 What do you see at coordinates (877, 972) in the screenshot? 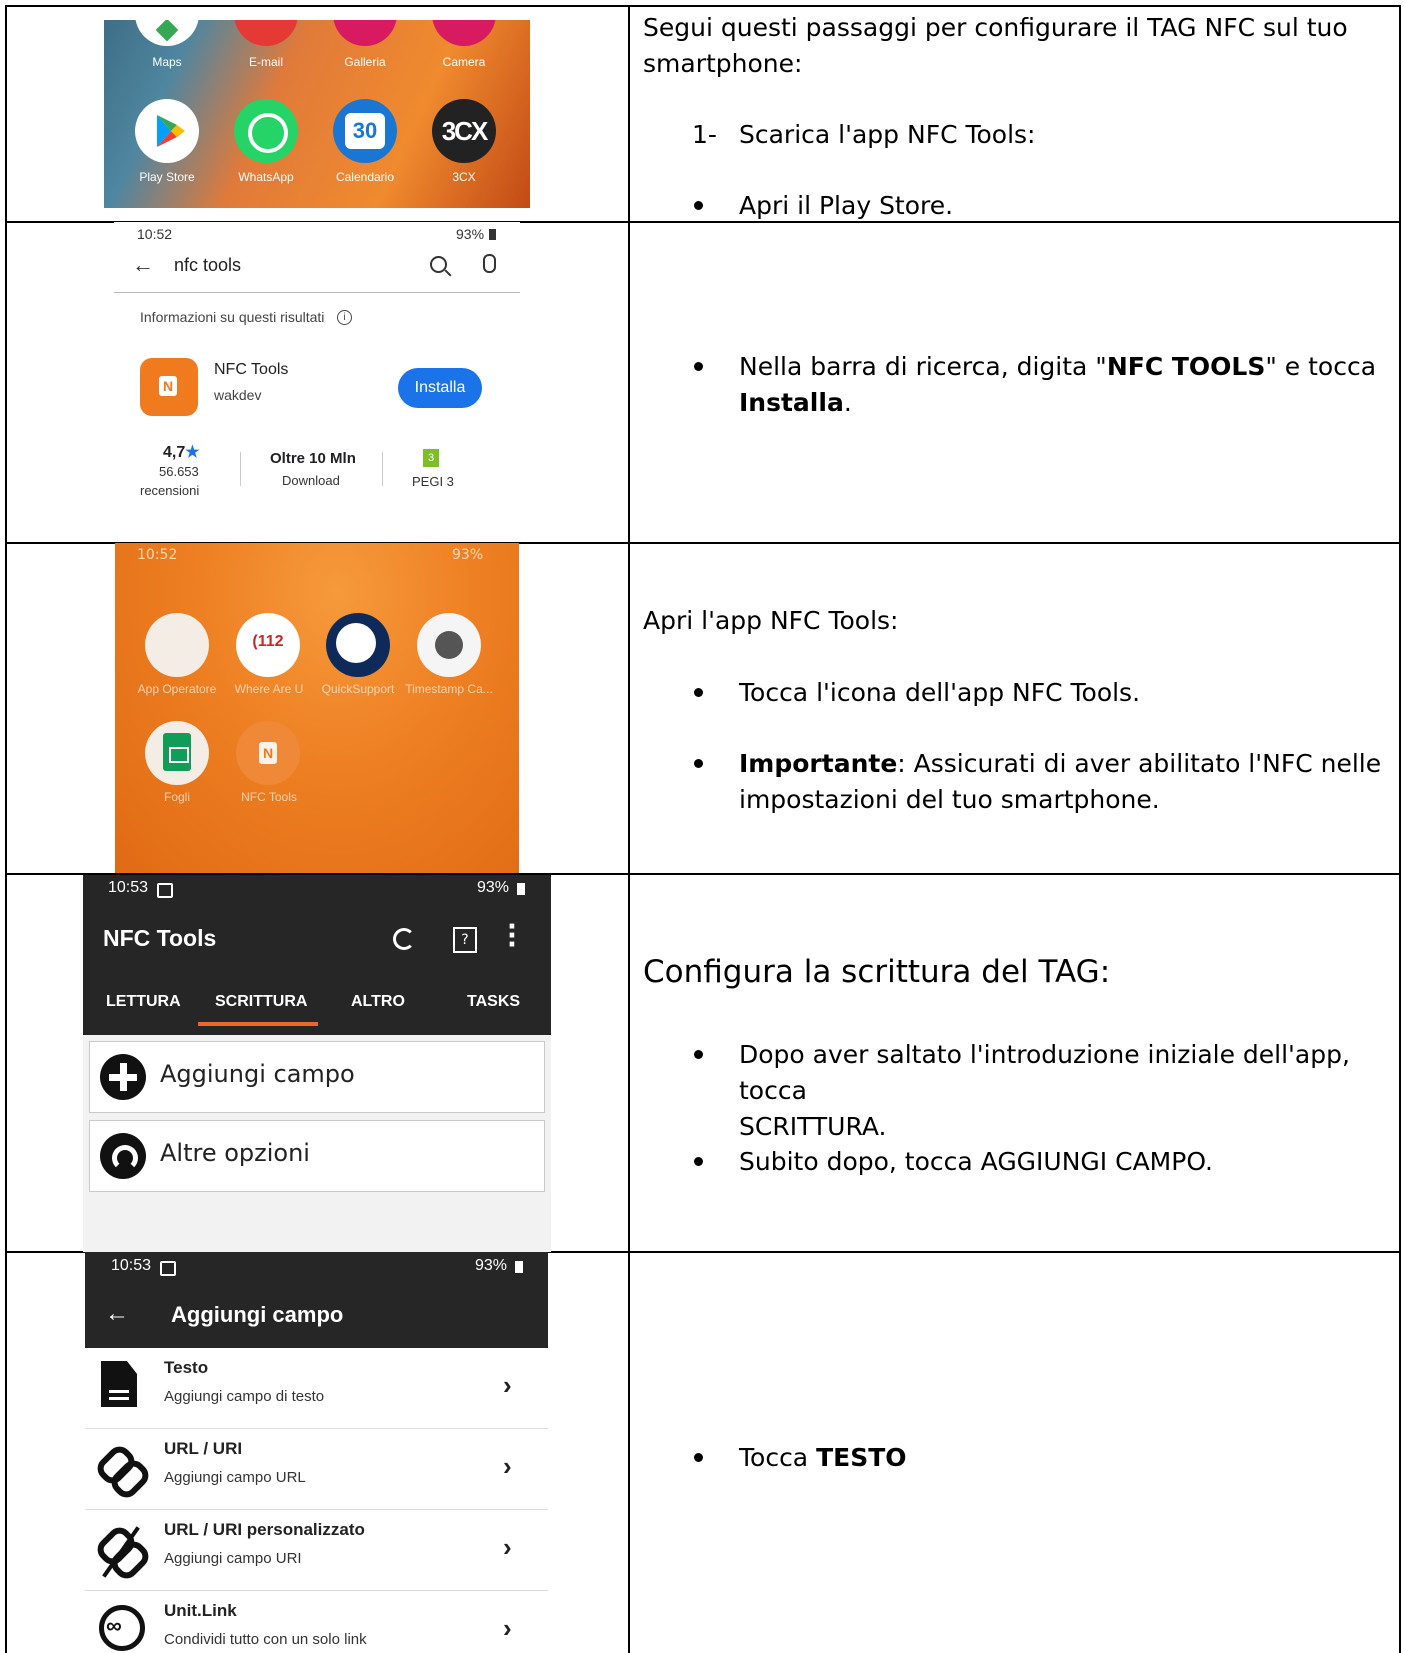
I see `configure-heading: Configura la scrittura del TAG:` at bounding box center [877, 972].